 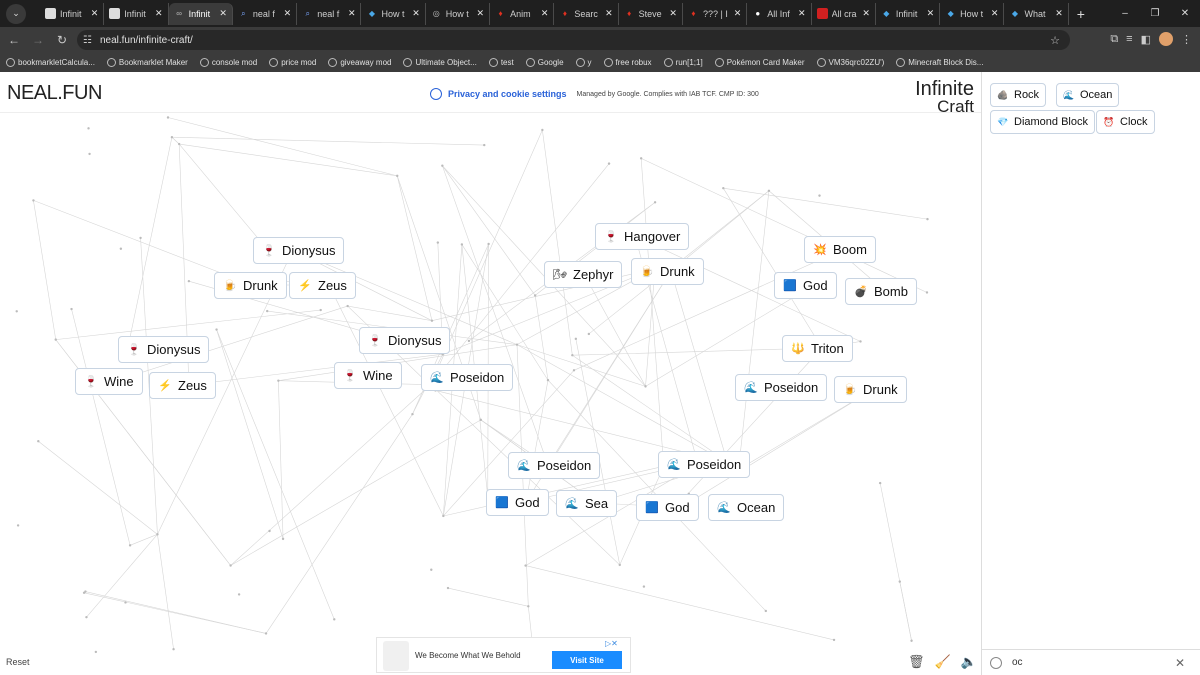 What do you see at coordinates (468, 655) in the screenshot?
I see `ad-text: We Become What We Behold` at bounding box center [468, 655].